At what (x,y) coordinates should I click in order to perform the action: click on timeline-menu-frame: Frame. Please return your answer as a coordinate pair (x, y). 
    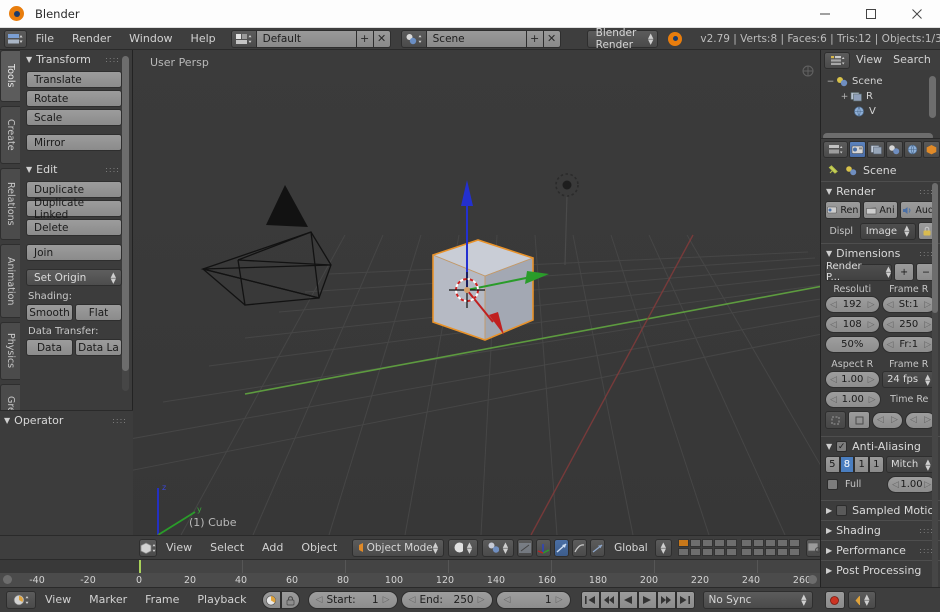
    Looking at the image, I should click on (162, 600).